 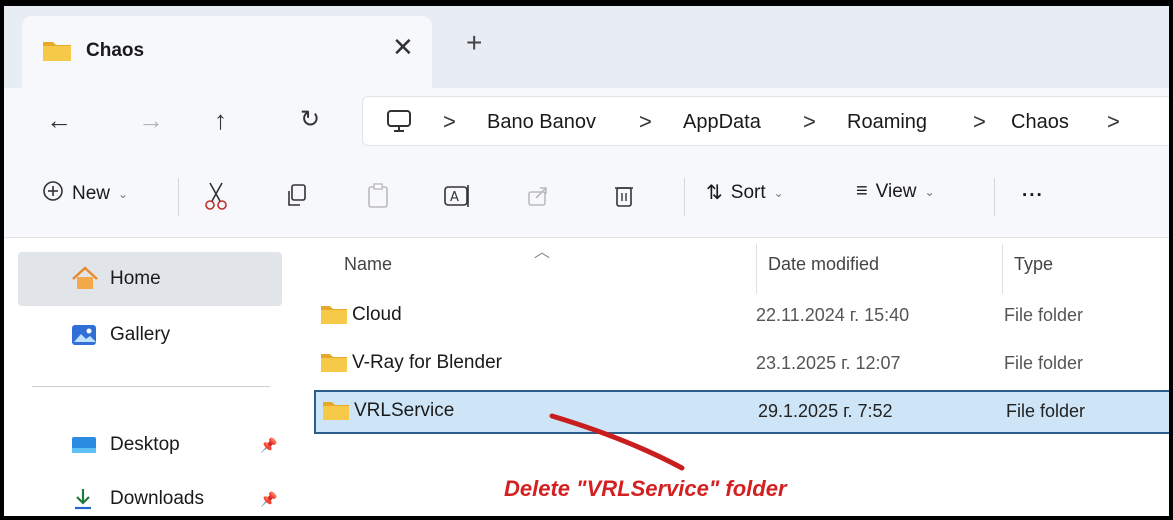 I want to click on download-icon, so click(x=83, y=501).